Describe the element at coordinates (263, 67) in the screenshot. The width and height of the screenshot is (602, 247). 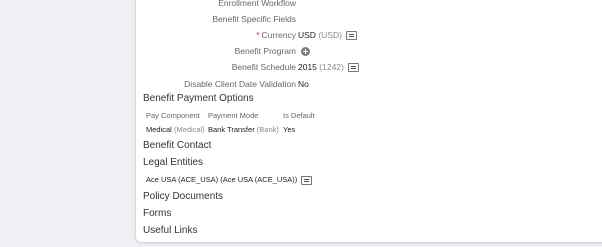
I see `benefit-schedule-label: Benefit Schedule` at that location.